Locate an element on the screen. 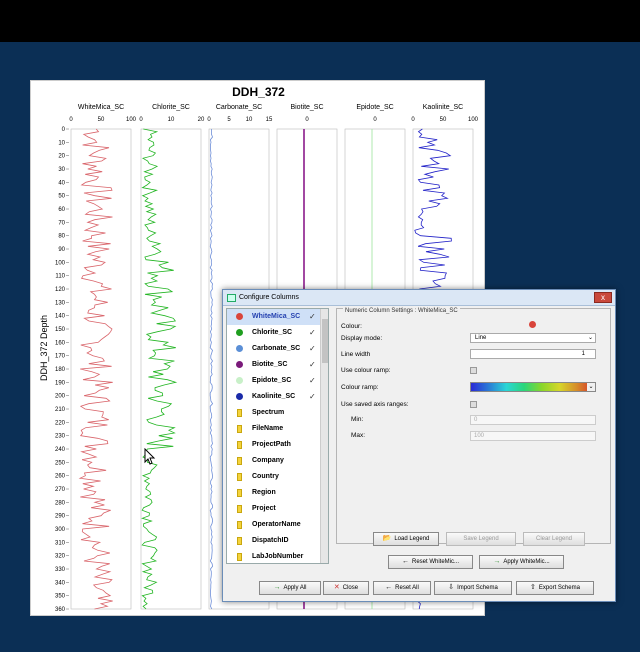 The width and height of the screenshot is (640, 652). list-item: Country is located at coordinates (274, 477).